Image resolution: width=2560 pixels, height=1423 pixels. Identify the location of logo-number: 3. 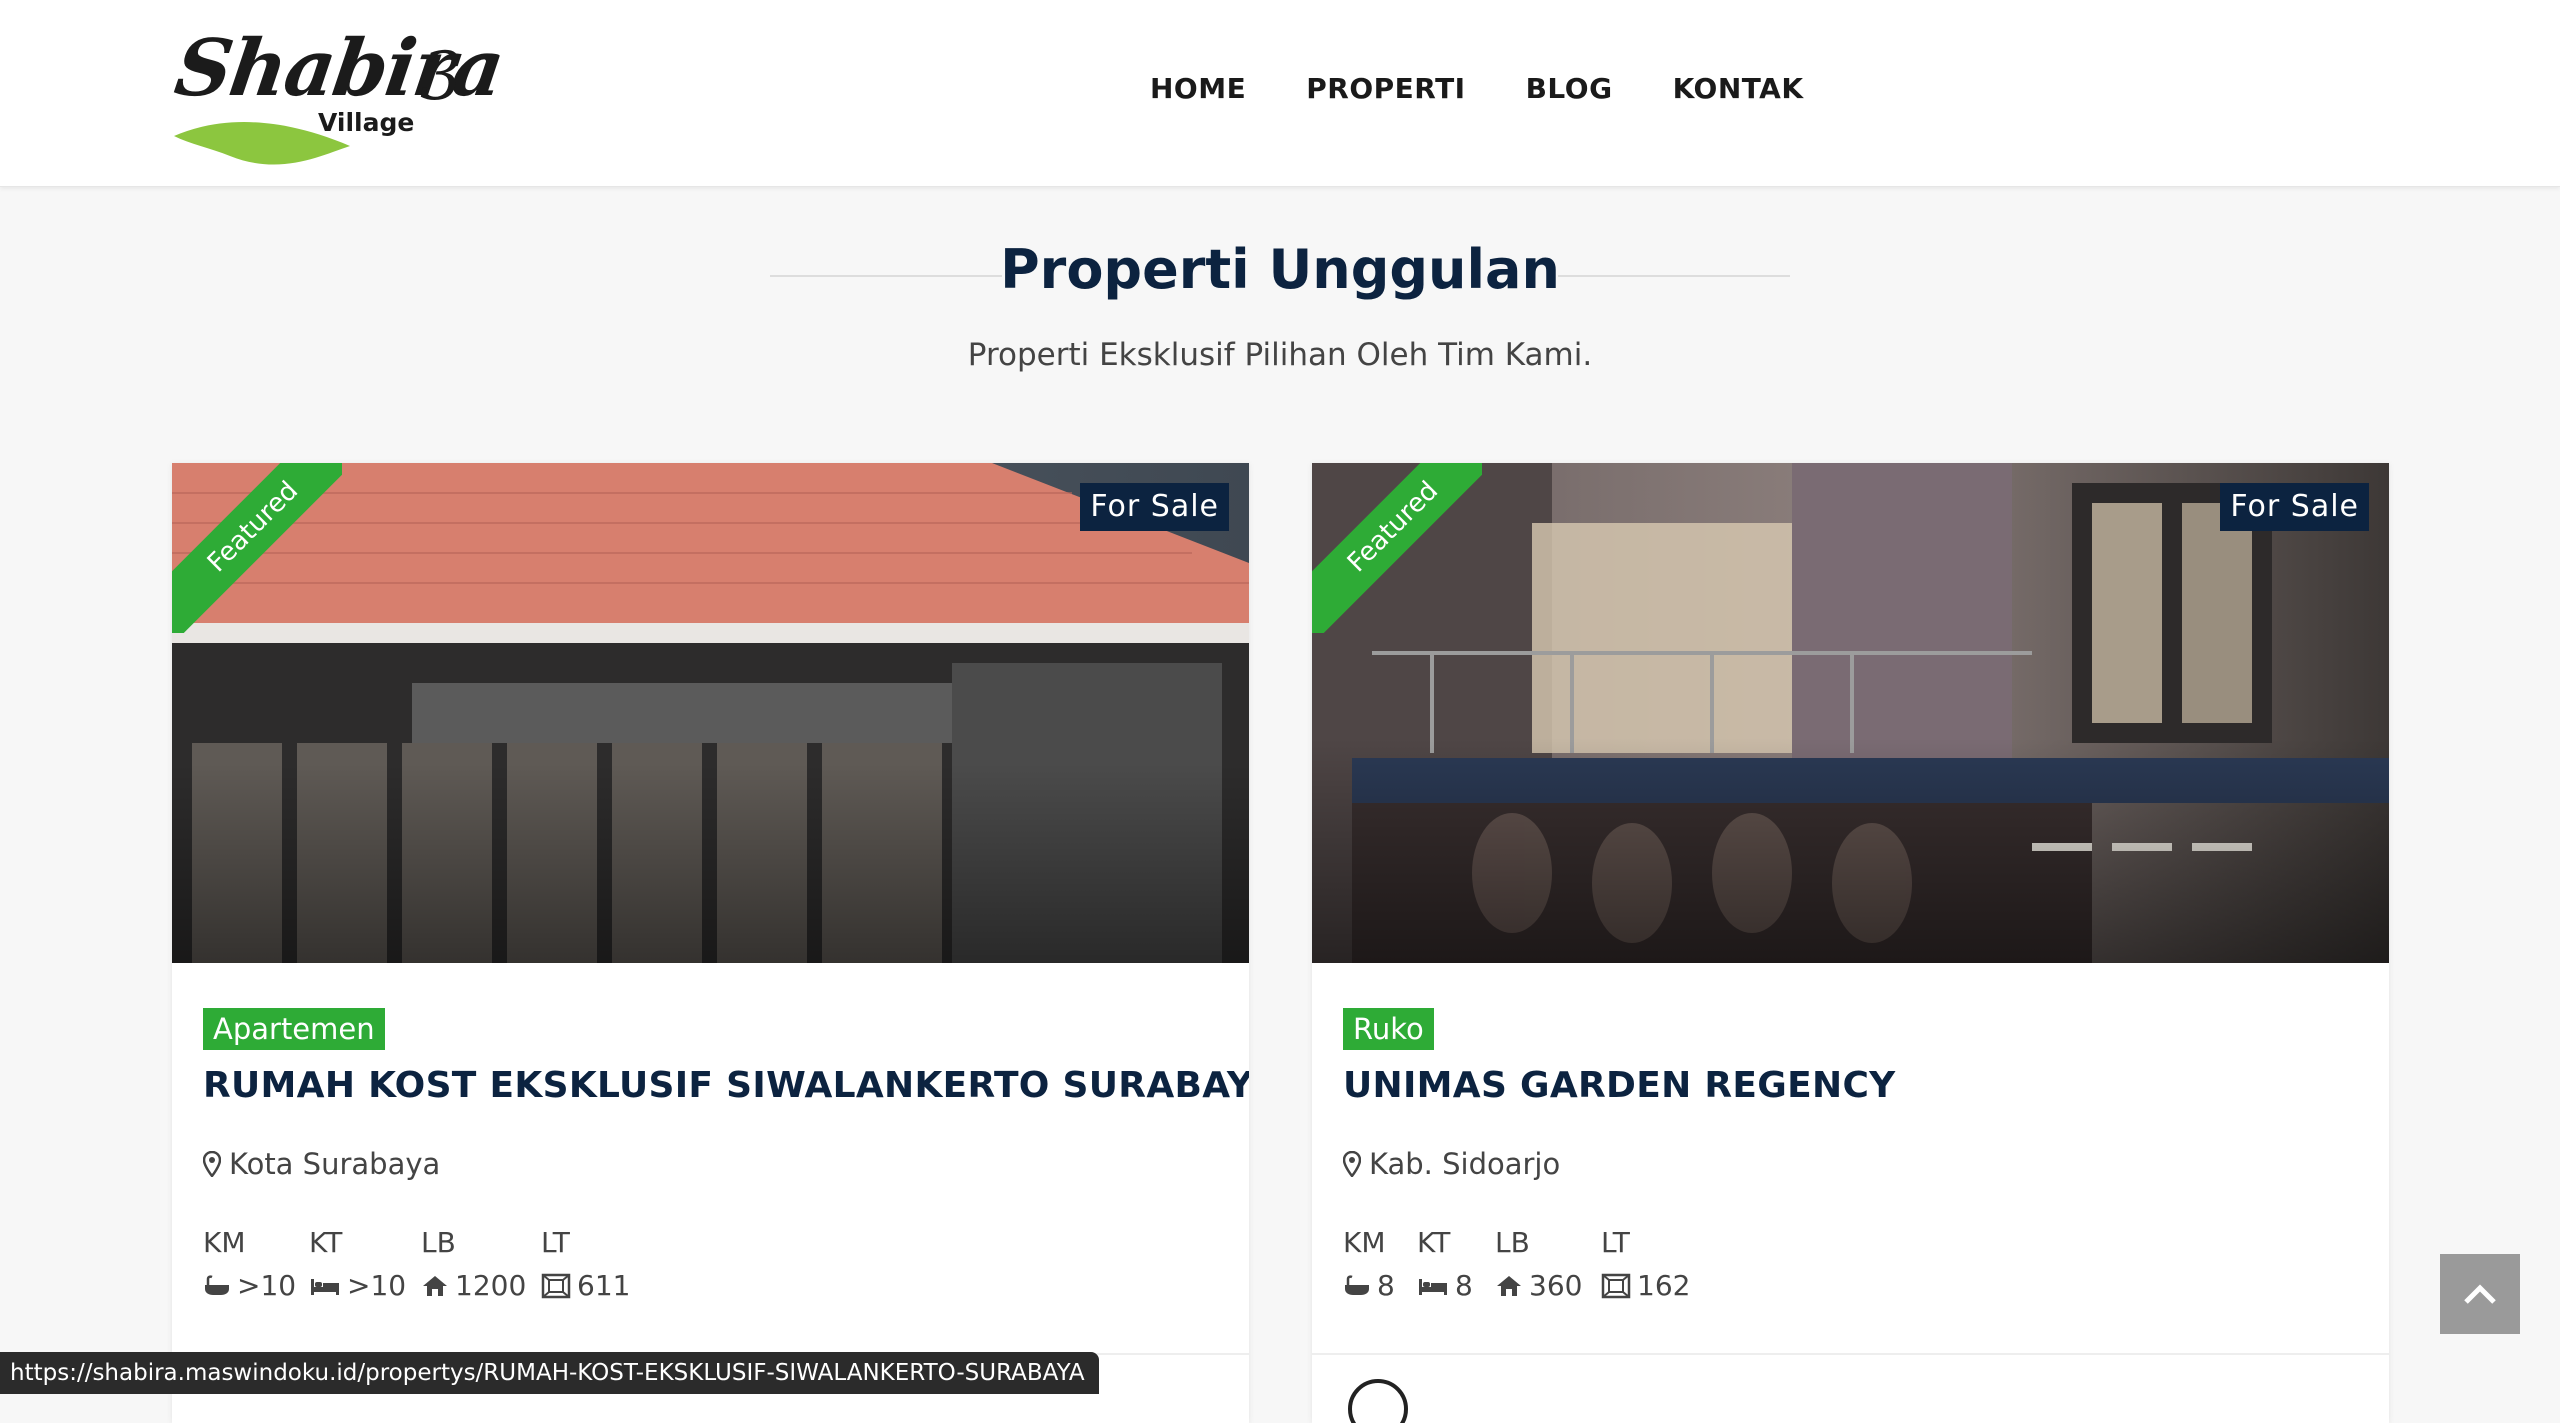
(441, 76).